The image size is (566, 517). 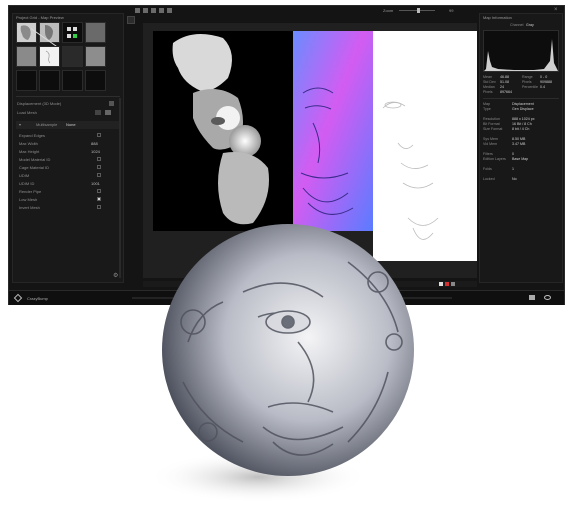 I want to click on thumb-option-green, so click(x=75, y=36).